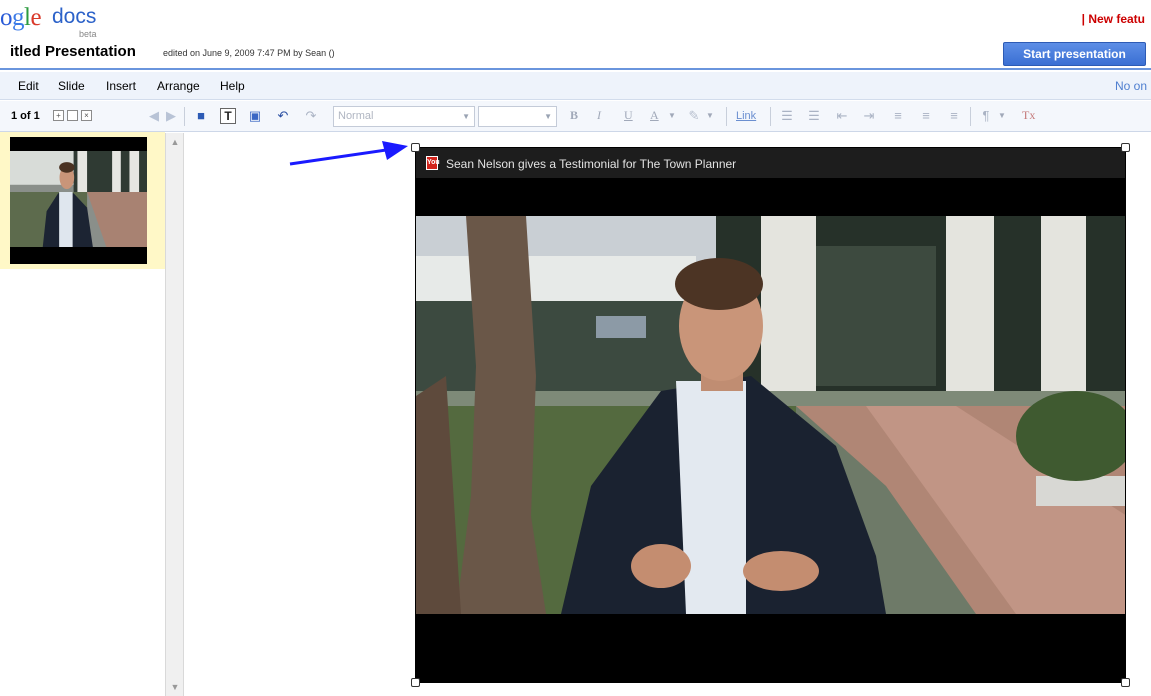  I want to click on resize-handle-bottom-right, so click(1125, 682).